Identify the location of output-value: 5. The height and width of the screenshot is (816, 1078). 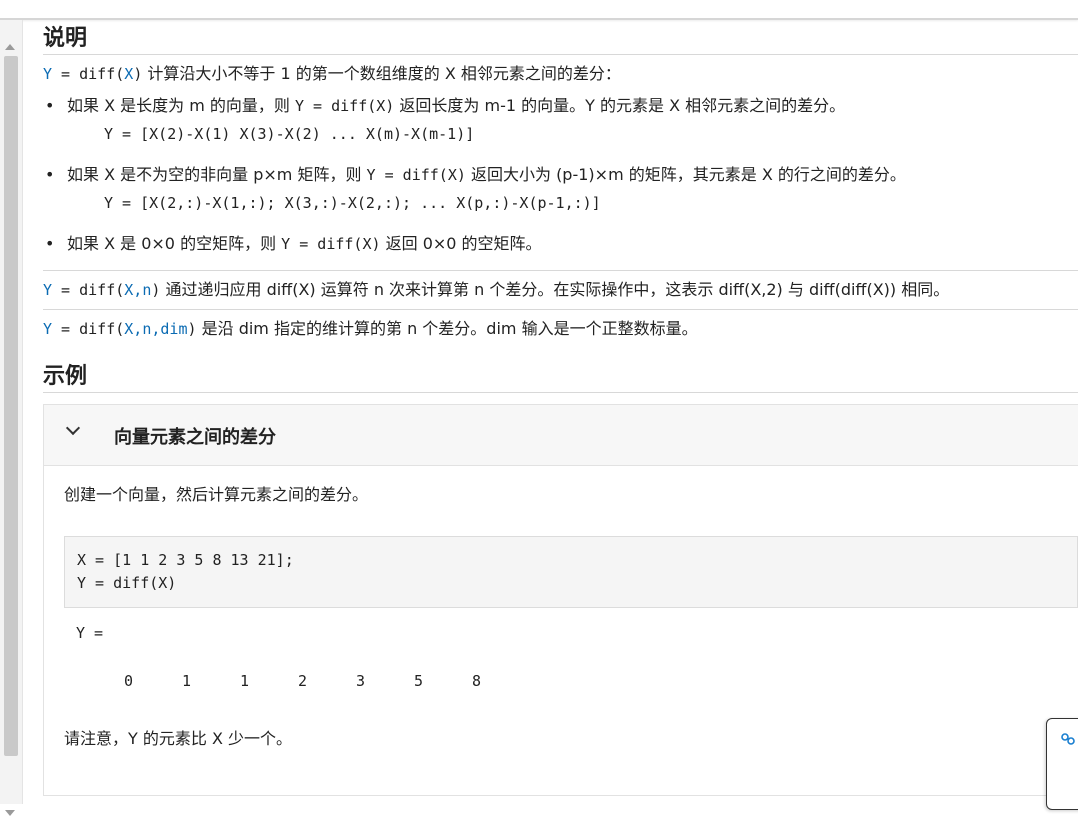
(419, 681).